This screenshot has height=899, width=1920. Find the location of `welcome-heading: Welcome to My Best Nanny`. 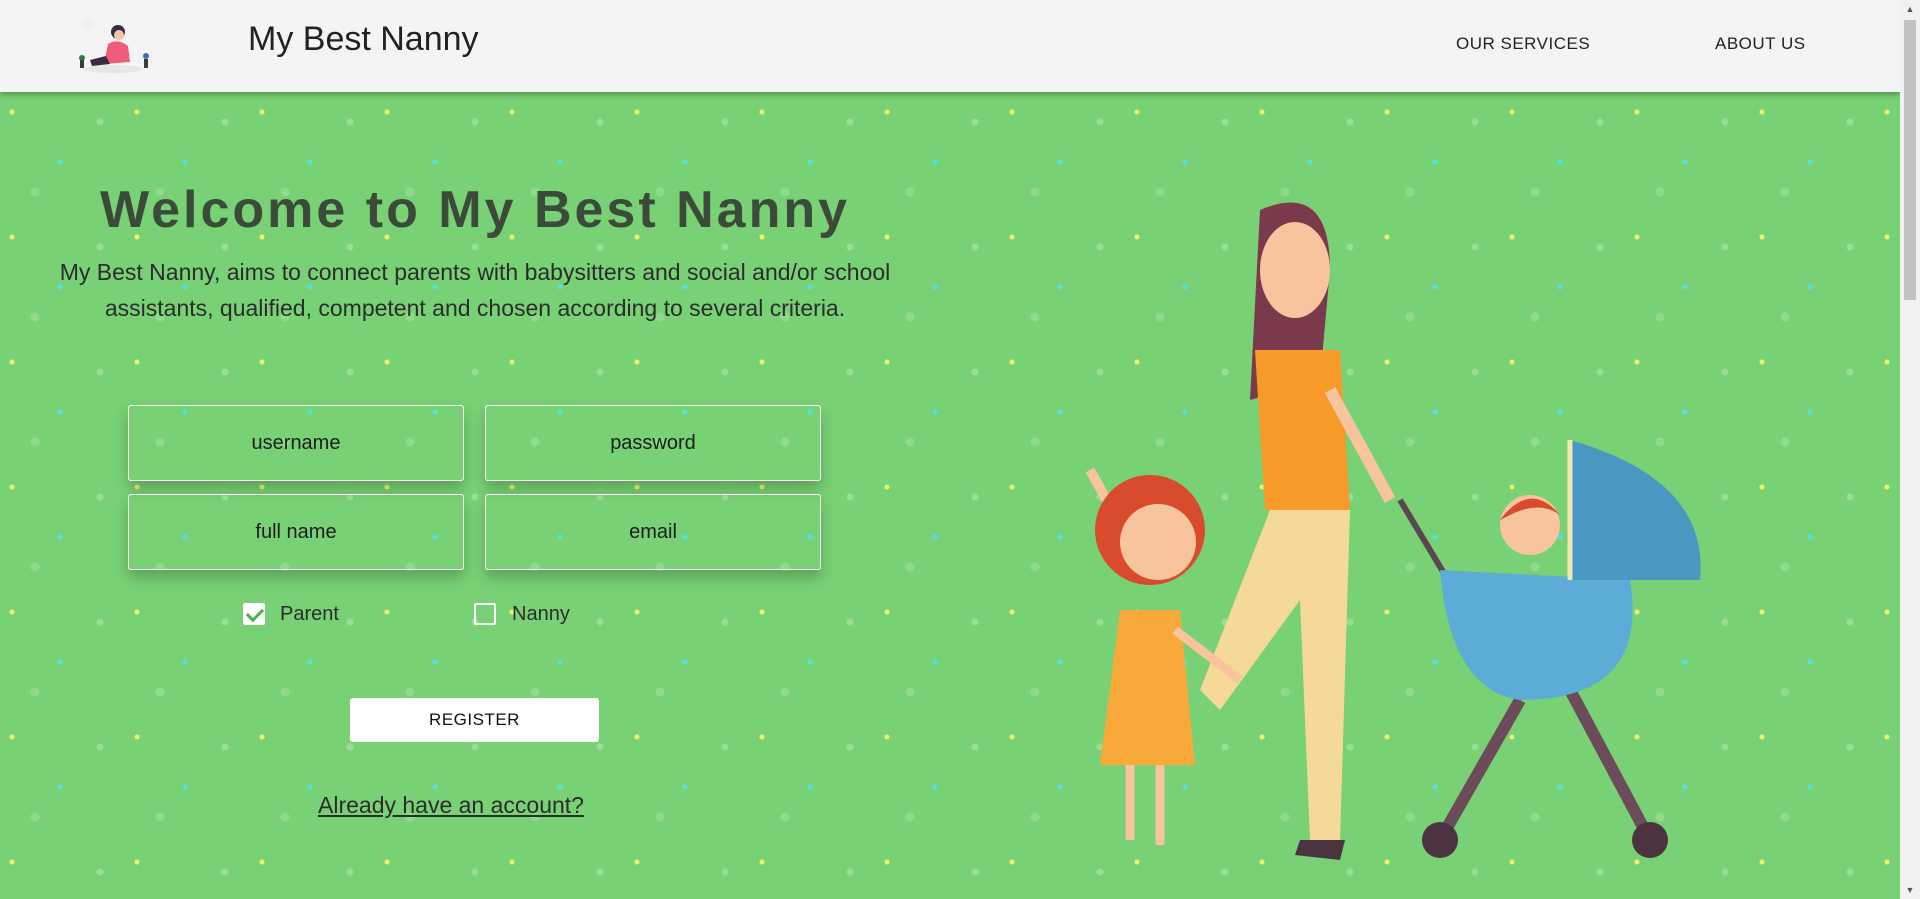

welcome-heading: Welcome to My Best Nanny is located at coordinates (475, 210).